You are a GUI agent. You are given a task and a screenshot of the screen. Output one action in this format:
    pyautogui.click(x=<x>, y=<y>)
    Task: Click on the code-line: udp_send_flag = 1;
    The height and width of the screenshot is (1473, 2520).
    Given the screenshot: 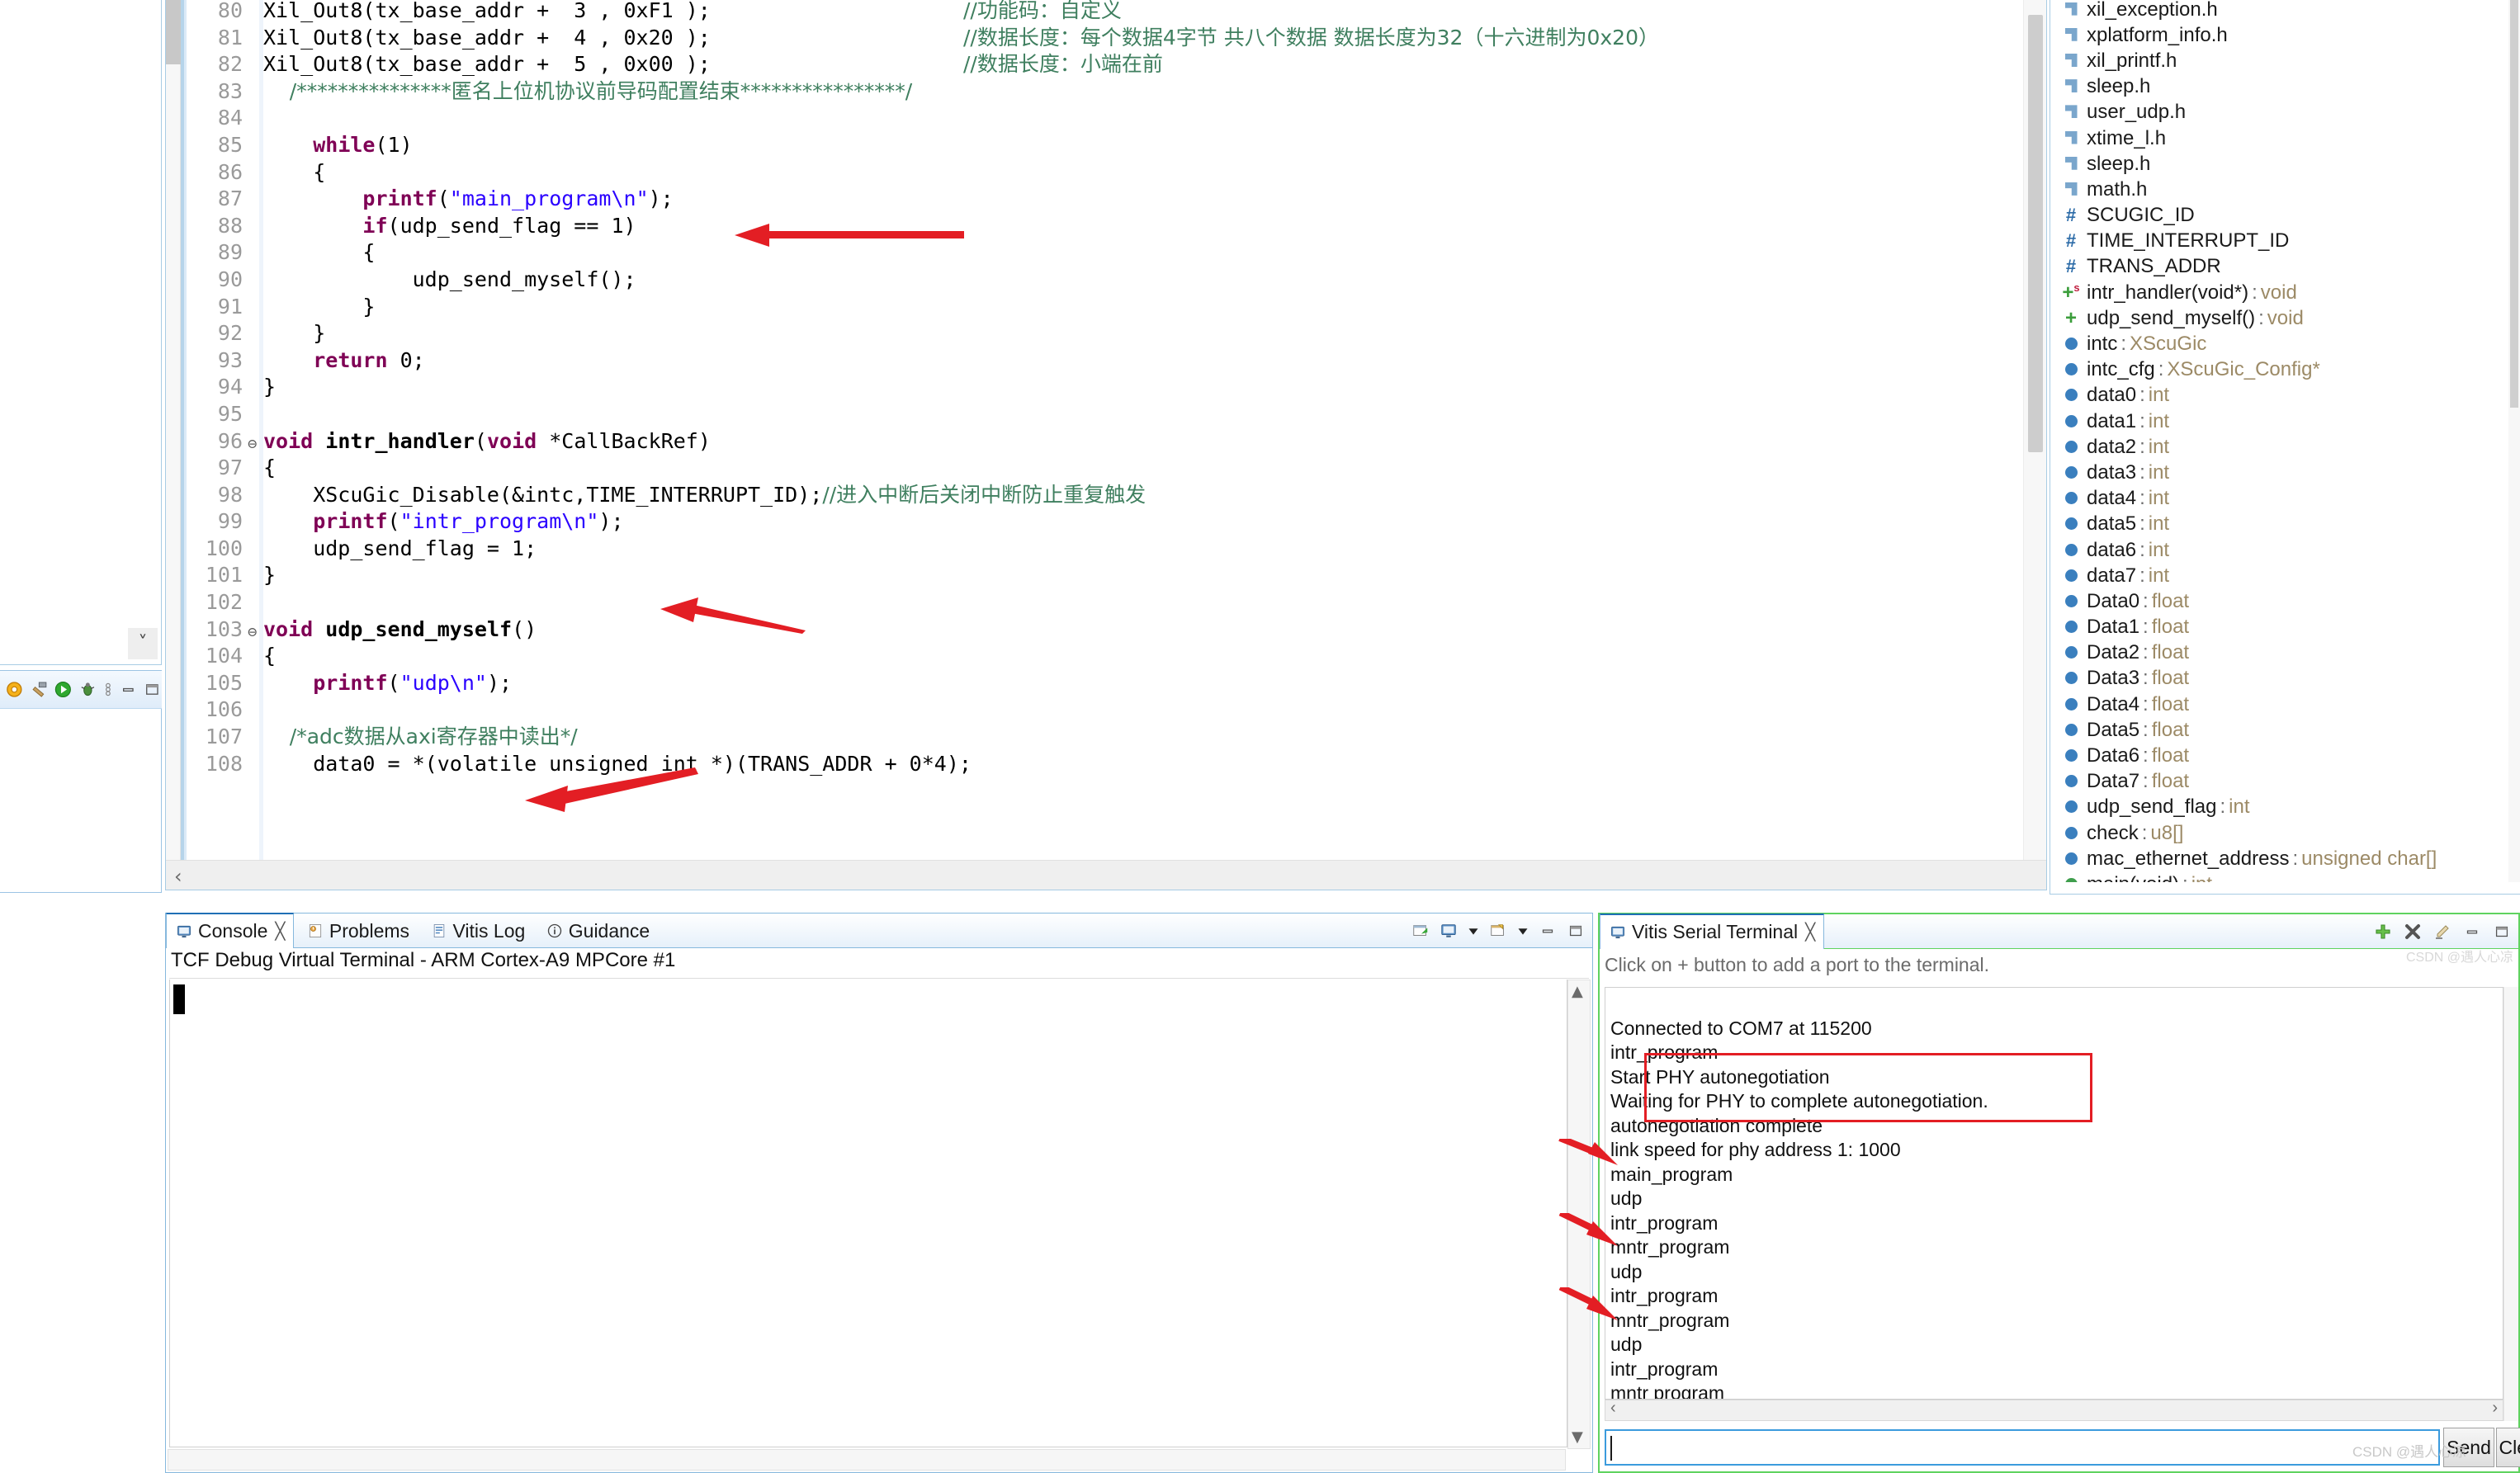 What is the action you would take?
    pyautogui.click(x=1142, y=549)
    